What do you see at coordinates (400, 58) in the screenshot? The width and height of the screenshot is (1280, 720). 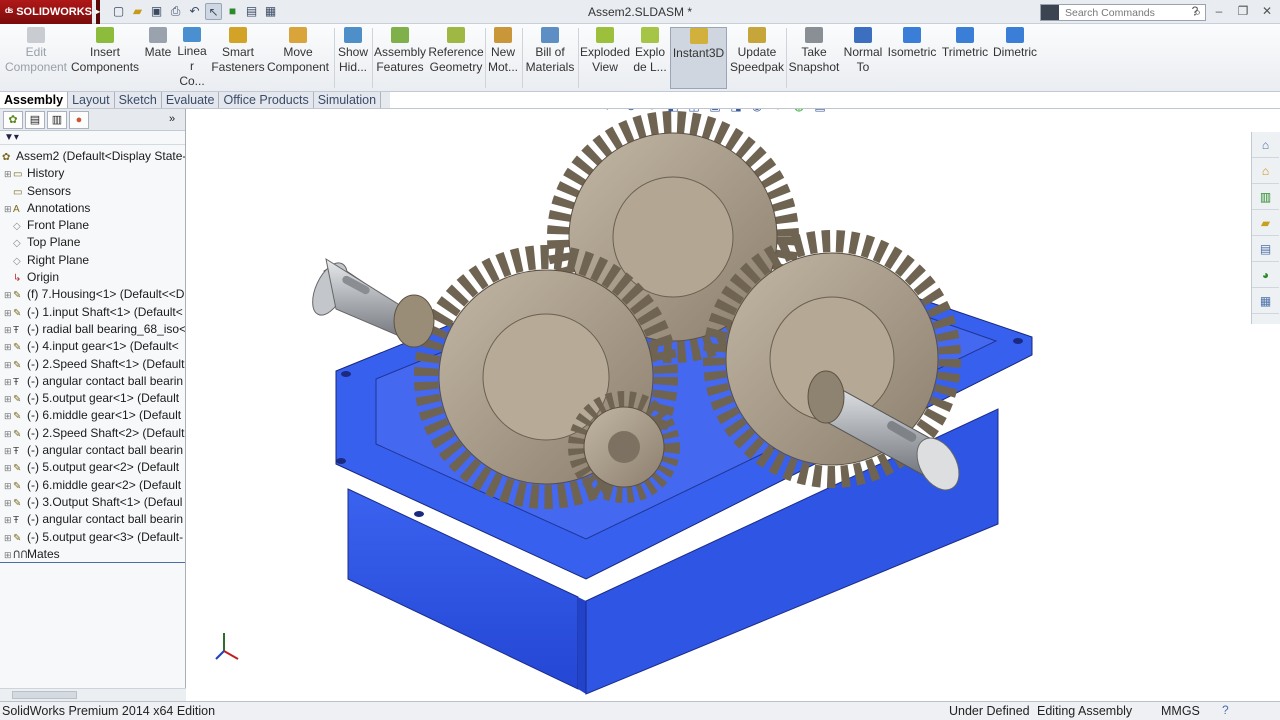 I see `assembly-features-button: Assembly Features` at bounding box center [400, 58].